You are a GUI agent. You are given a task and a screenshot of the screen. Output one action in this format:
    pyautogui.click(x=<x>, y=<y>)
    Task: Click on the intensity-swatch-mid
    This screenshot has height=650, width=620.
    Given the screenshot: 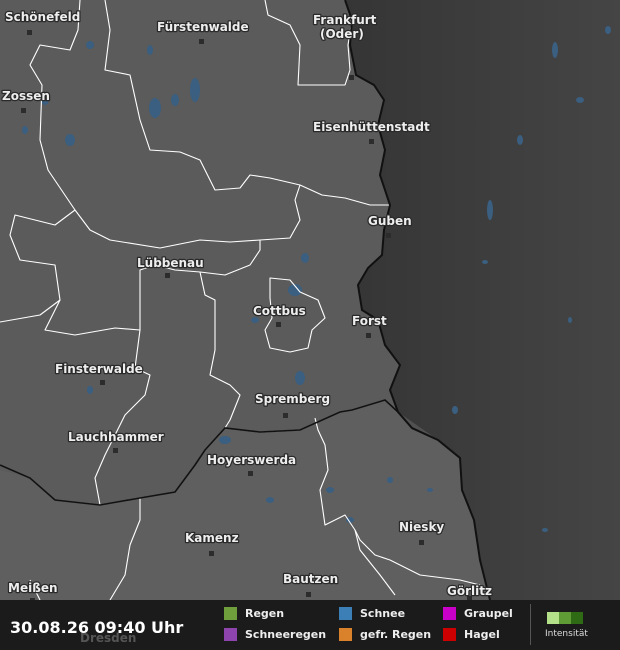 What is the action you would take?
    pyautogui.click(x=565, y=618)
    